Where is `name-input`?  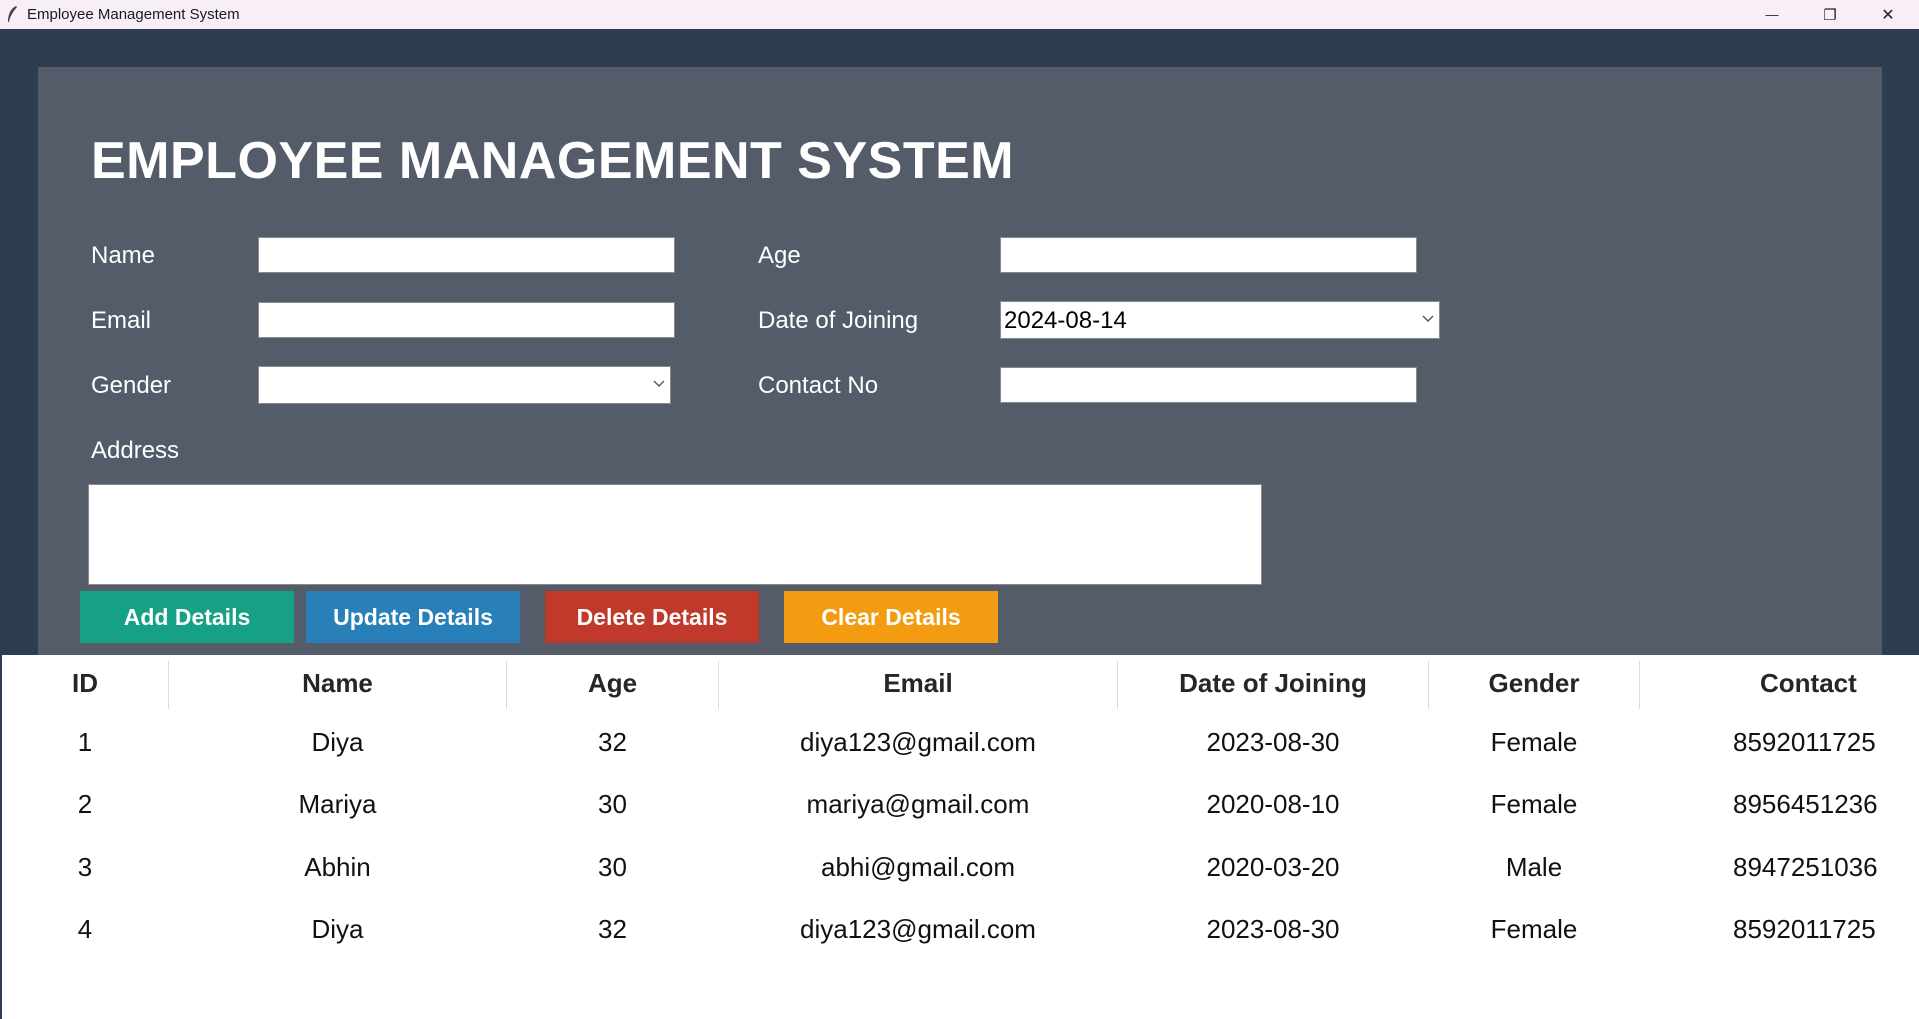
name-input is located at coordinates (466, 255).